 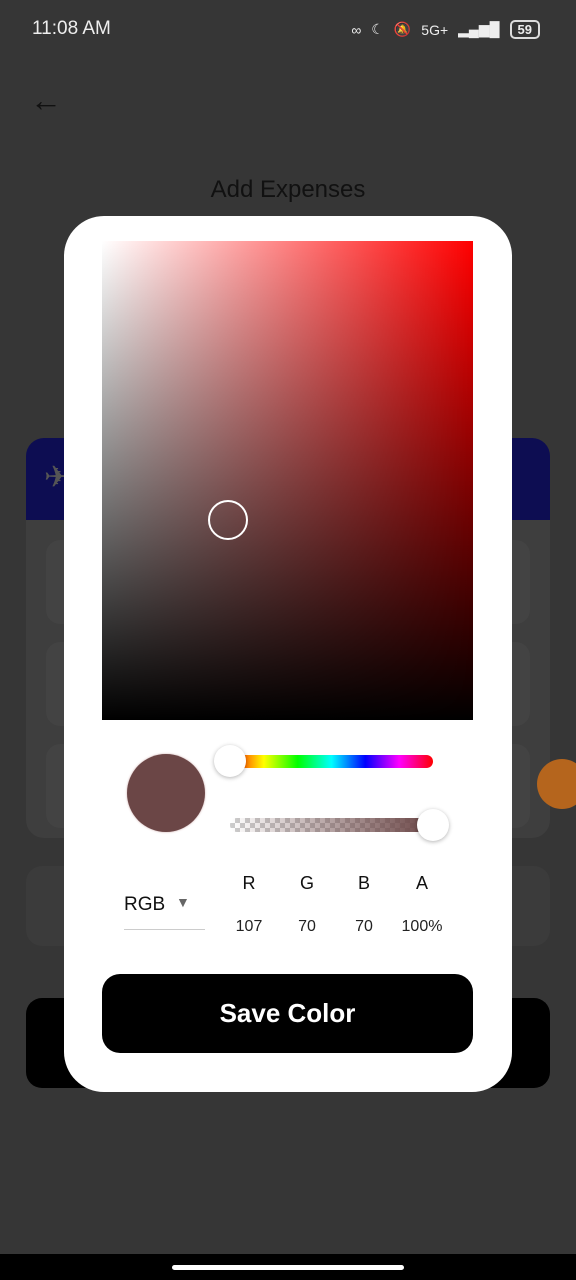 What do you see at coordinates (356, 29) in the screenshot?
I see `link-icon: ∞` at bounding box center [356, 29].